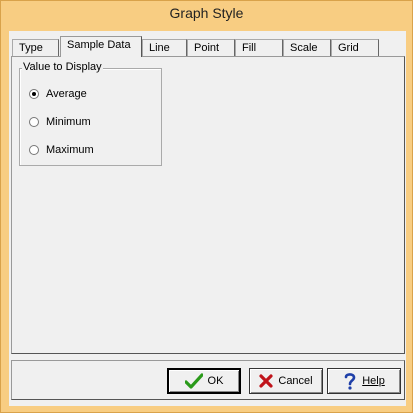  Describe the element at coordinates (307, 47) in the screenshot. I see `tab-scale: Scale` at that location.